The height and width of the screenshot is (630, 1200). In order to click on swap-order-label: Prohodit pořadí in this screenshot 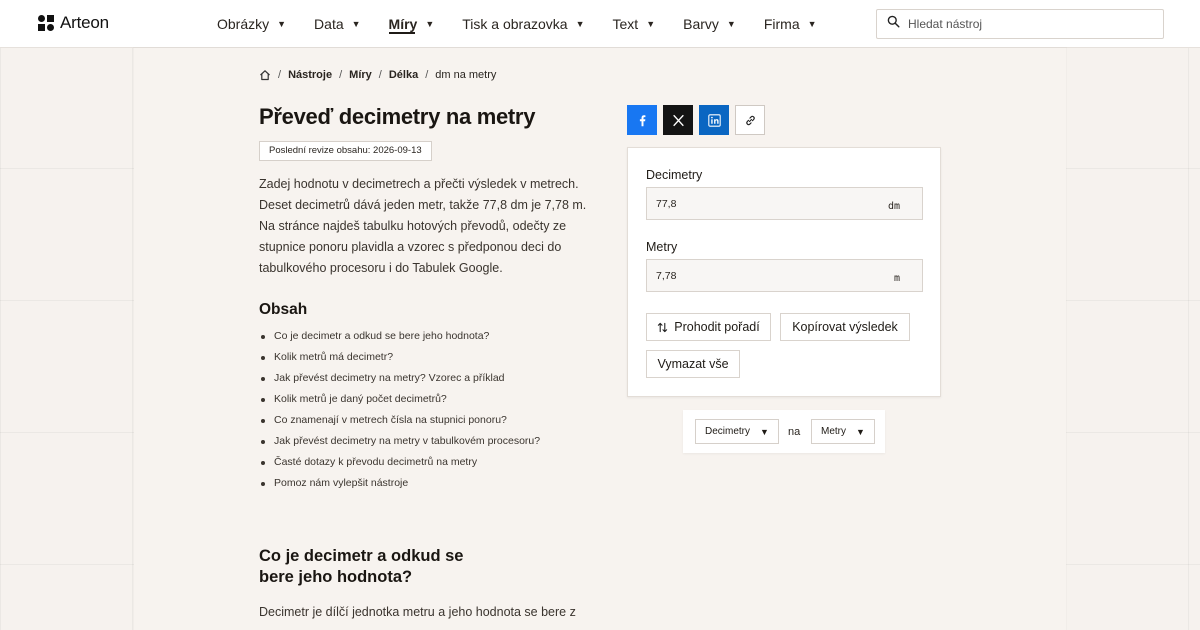, I will do `click(717, 327)`.